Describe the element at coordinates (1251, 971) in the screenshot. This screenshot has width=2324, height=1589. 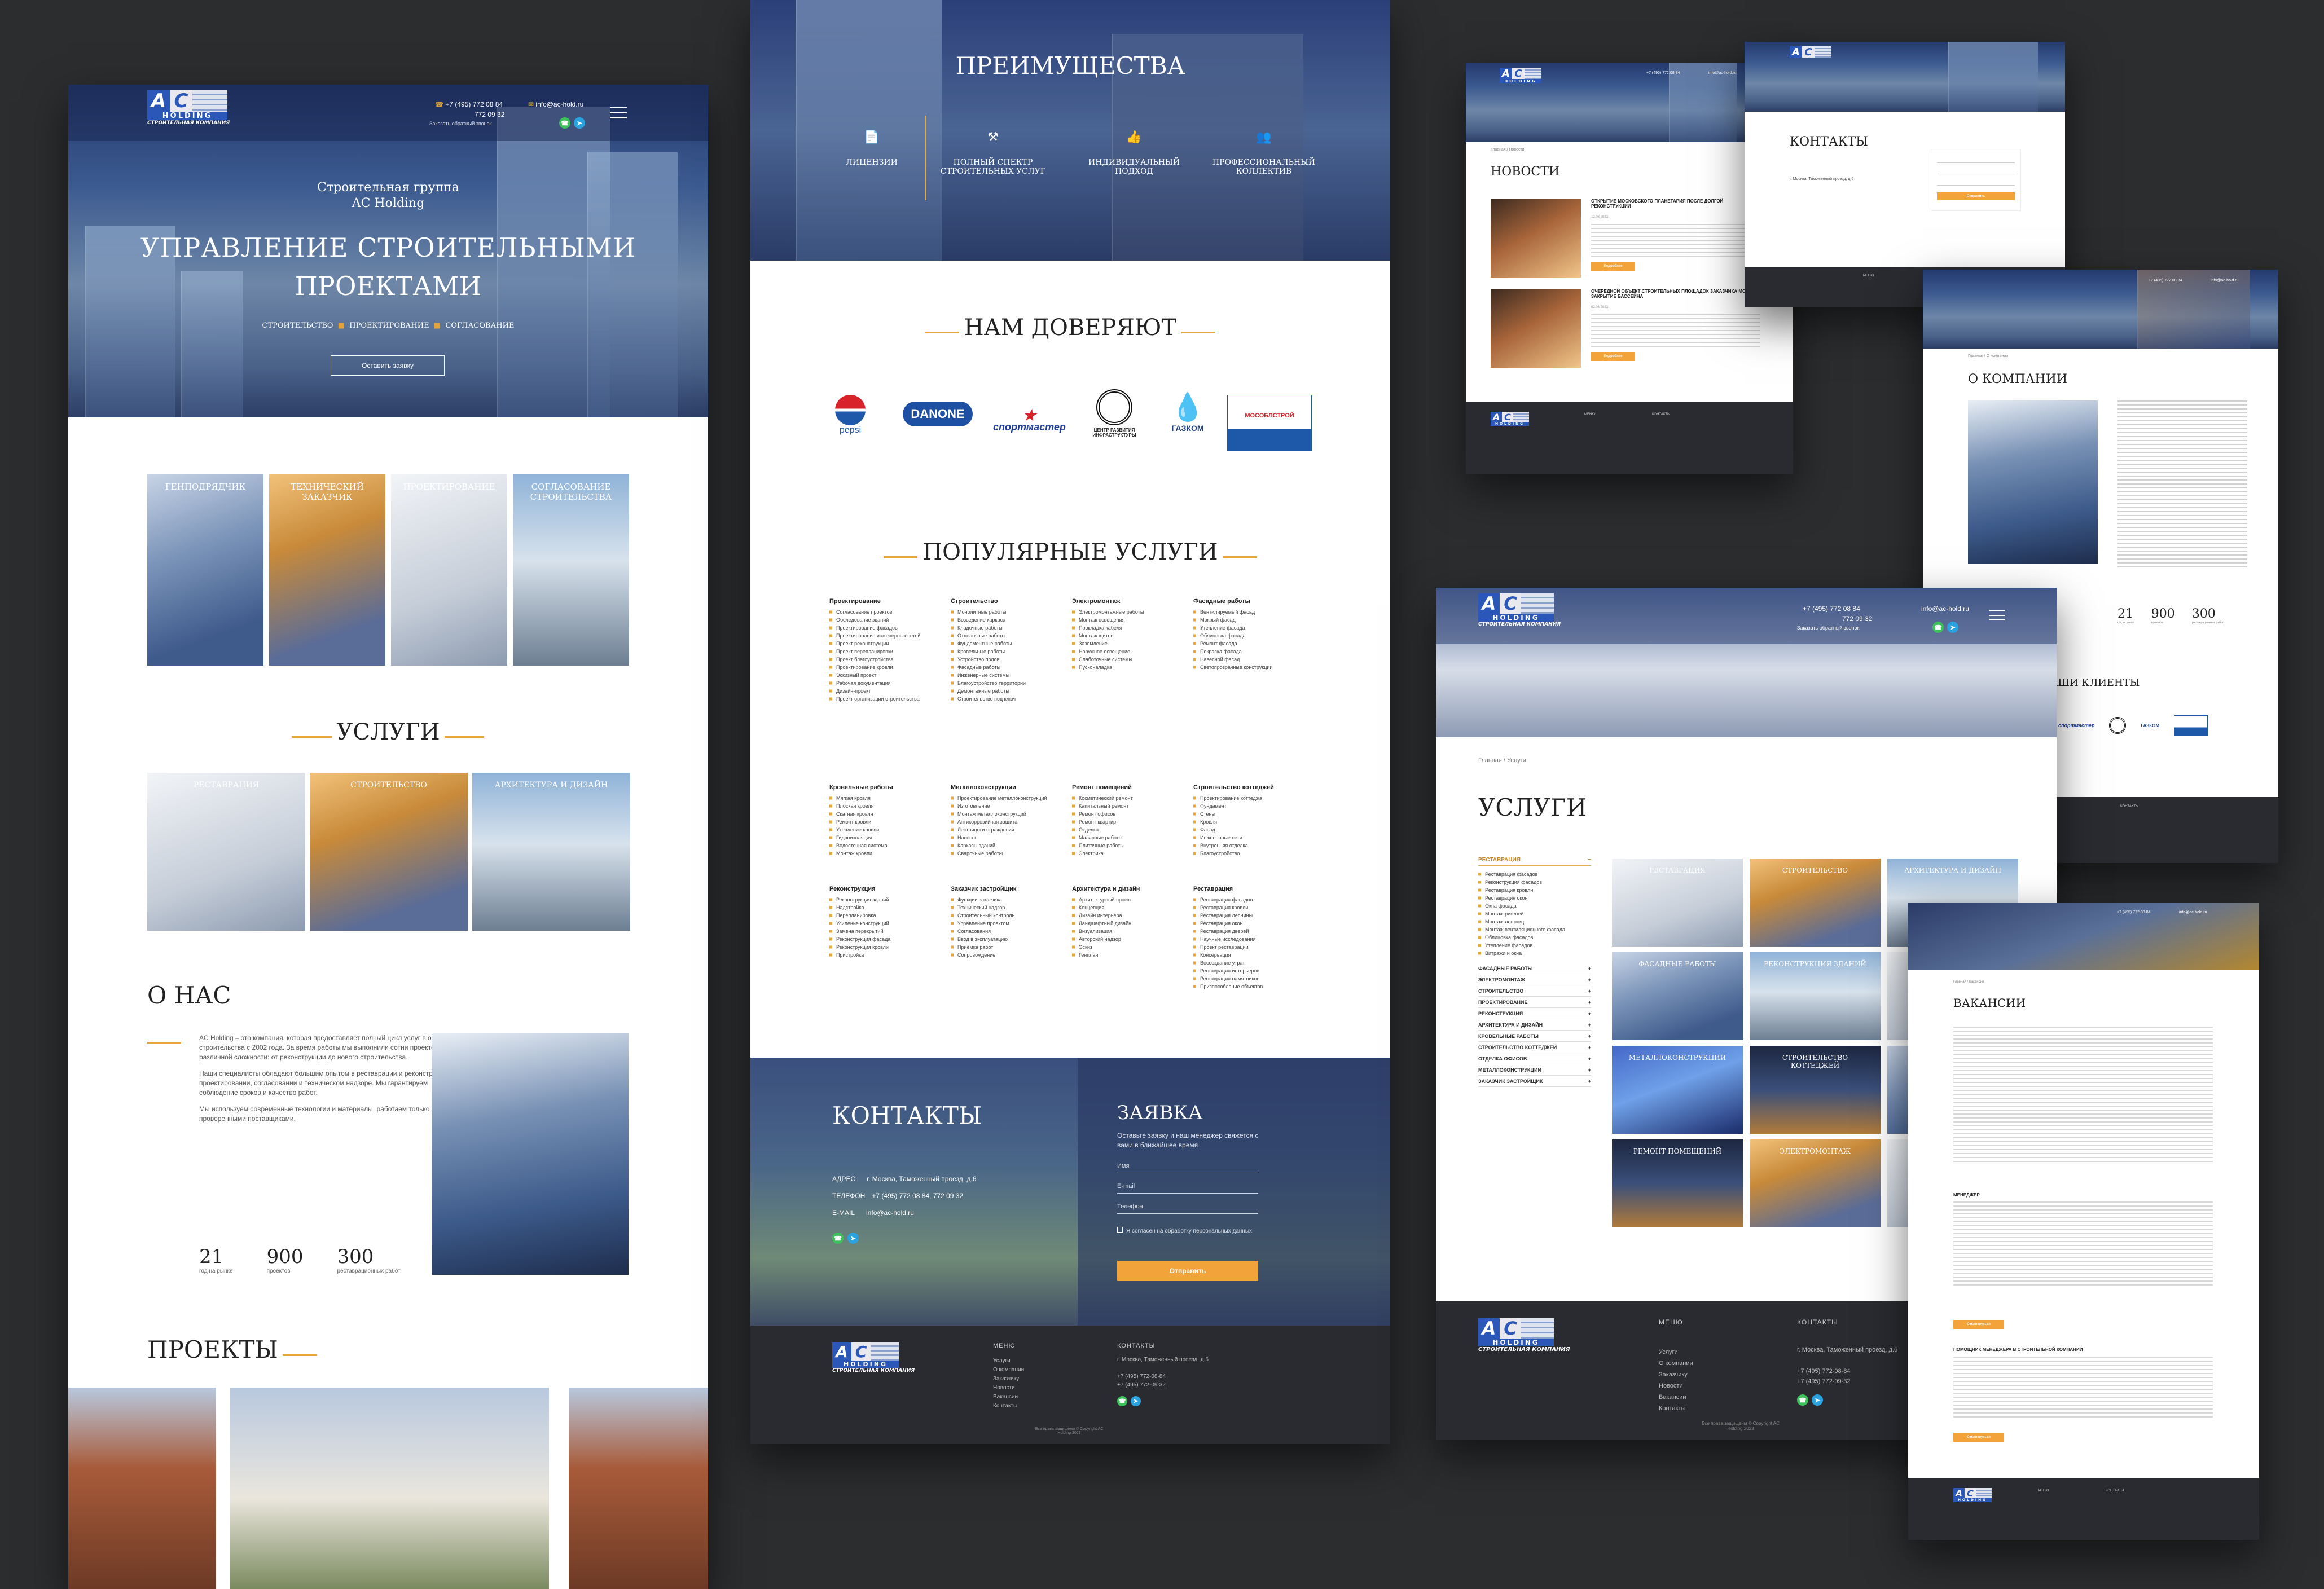
I see `service-link: Реставрация интерьеров` at that location.